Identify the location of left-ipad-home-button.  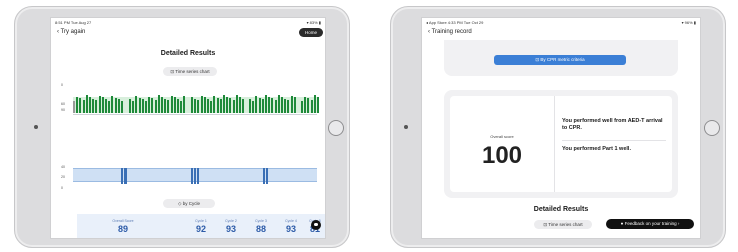
(336, 128).